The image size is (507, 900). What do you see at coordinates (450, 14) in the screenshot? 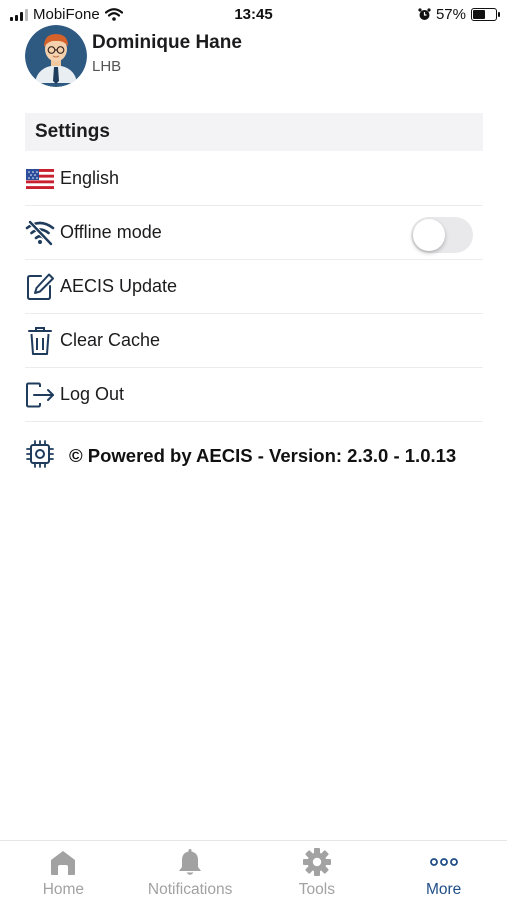
I see `battery-percent: 57%` at bounding box center [450, 14].